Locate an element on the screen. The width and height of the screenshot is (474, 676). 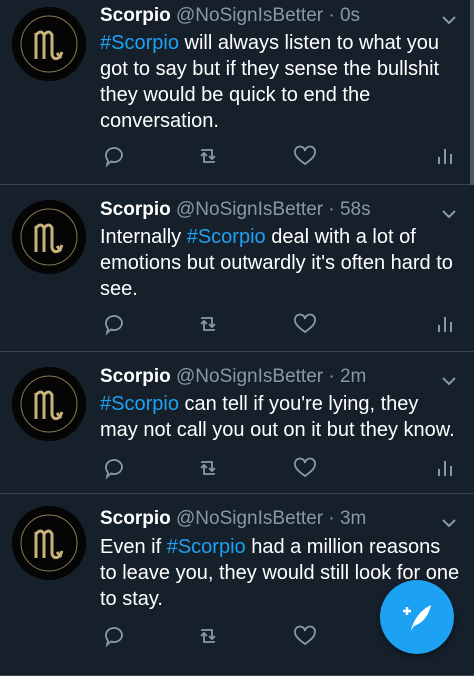
tweet-text-pre: Internally is located at coordinates (143, 237).